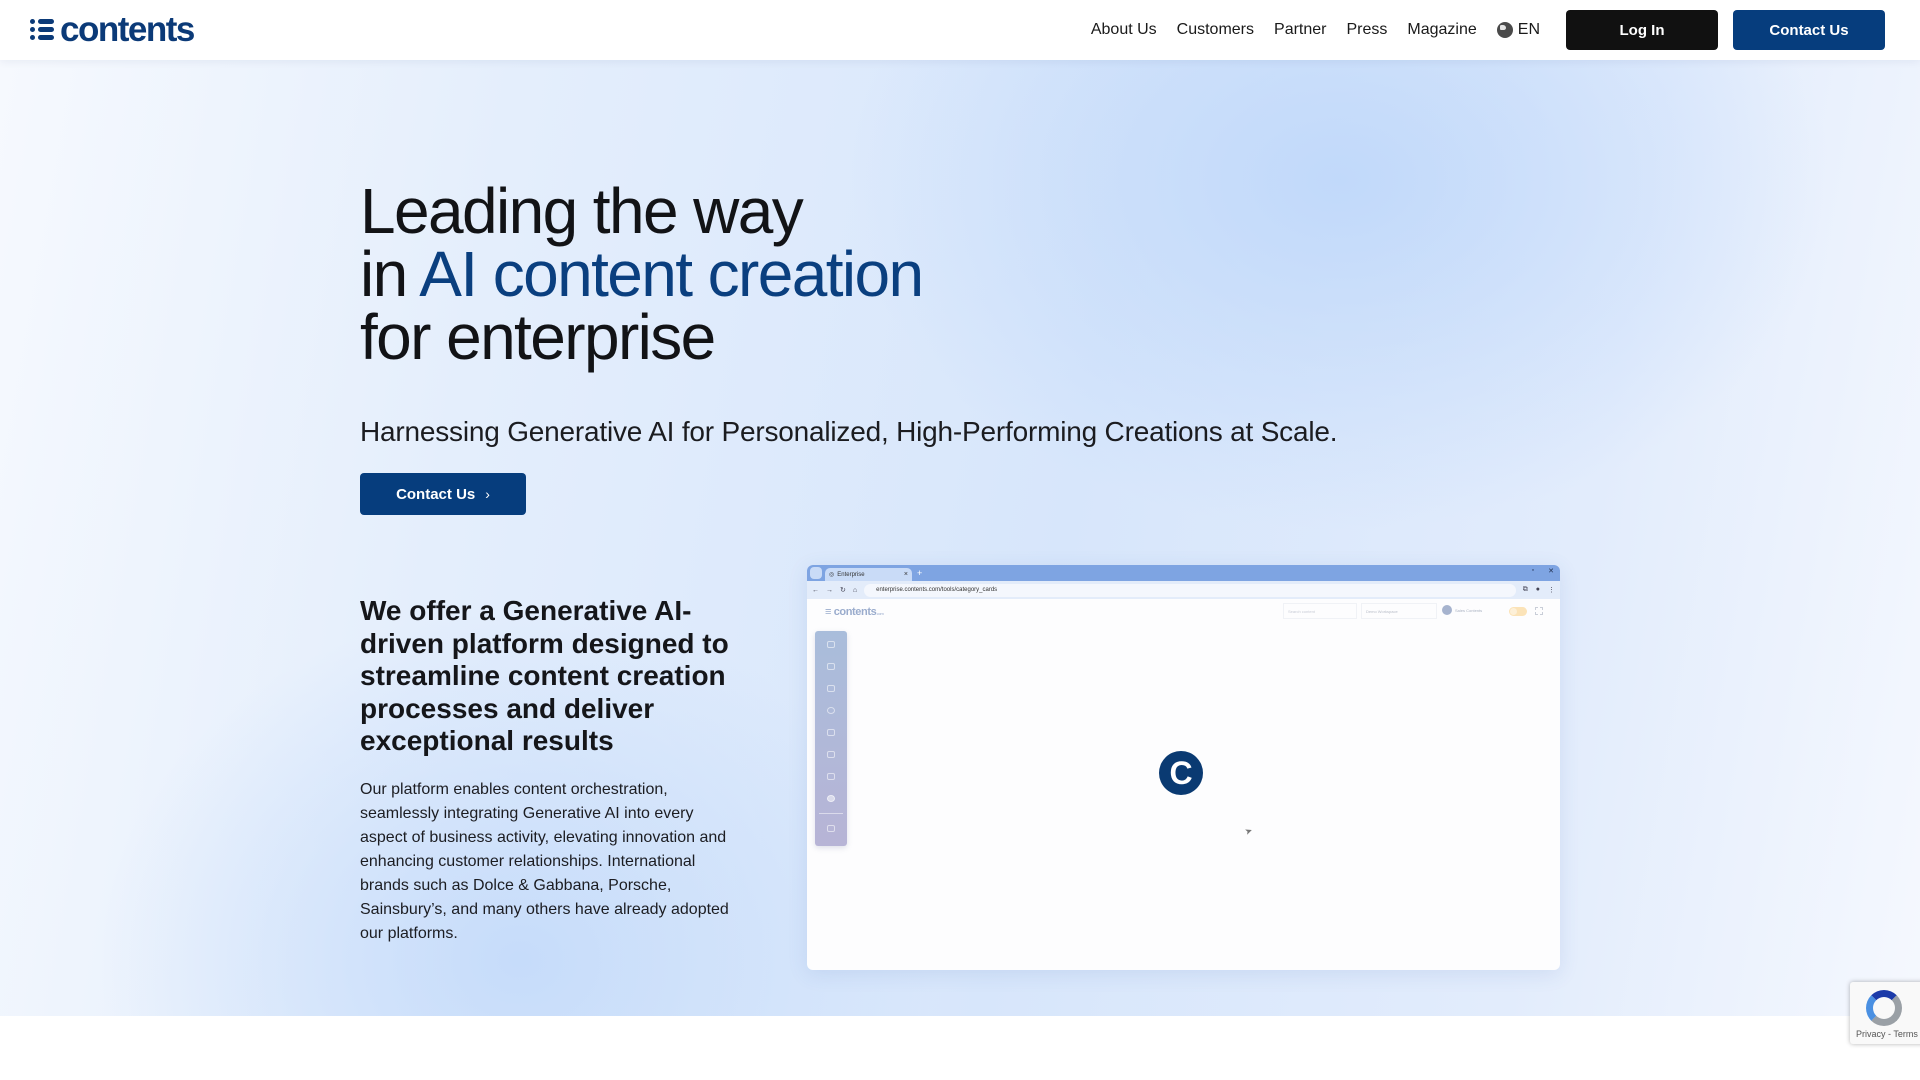 Image resolution: width=1920 pixels, height=1080 pixels. Describe the element at coordinates (1441, 30) in the screenshot. I see `nav-magazine: Magazine` at that location.